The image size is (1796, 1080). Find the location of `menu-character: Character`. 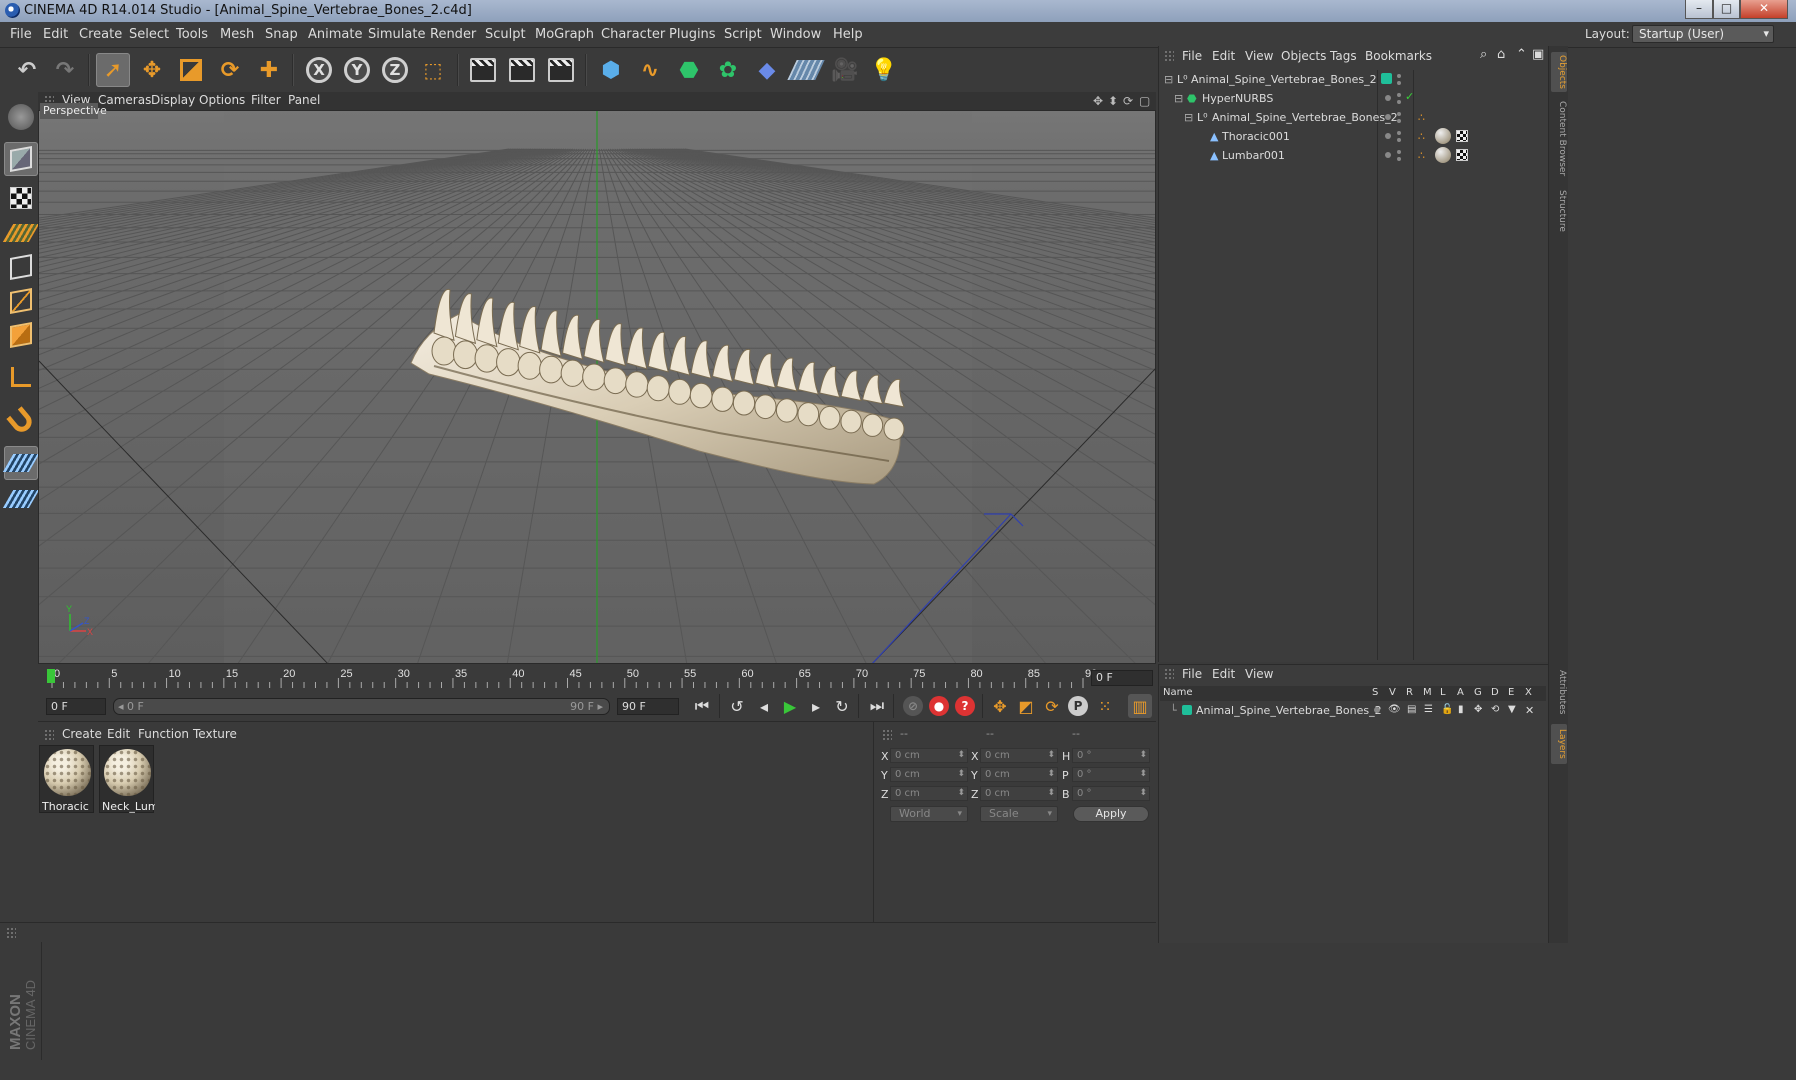

menu-character: Character is located at coordinates (633, 34).